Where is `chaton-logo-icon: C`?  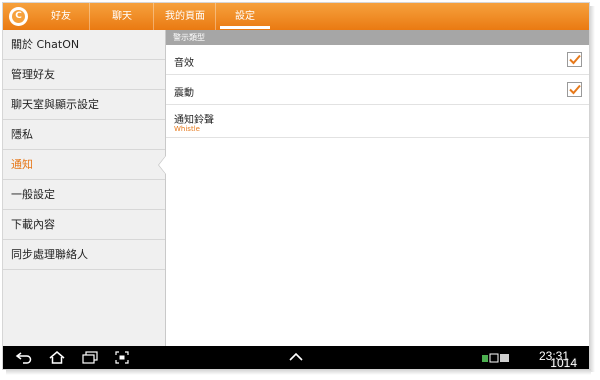
chaton-logo-icon: C is located at coordinates (18, 16).